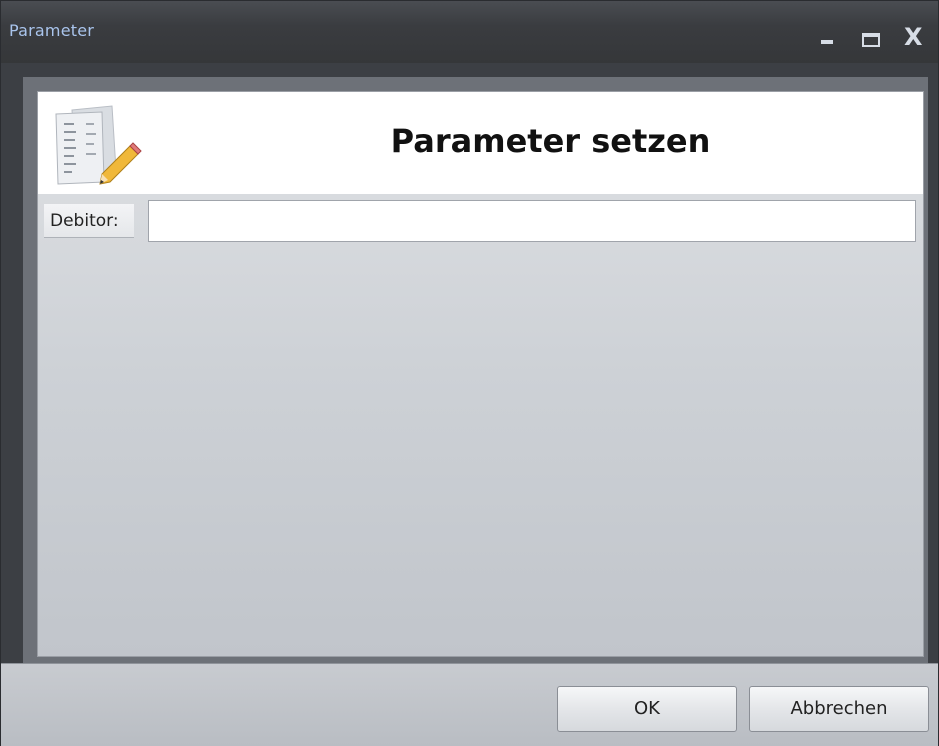 Image resolution: width=939 pixels, height=746 pixels. I want to click on minimize-button, so click(828, 38).